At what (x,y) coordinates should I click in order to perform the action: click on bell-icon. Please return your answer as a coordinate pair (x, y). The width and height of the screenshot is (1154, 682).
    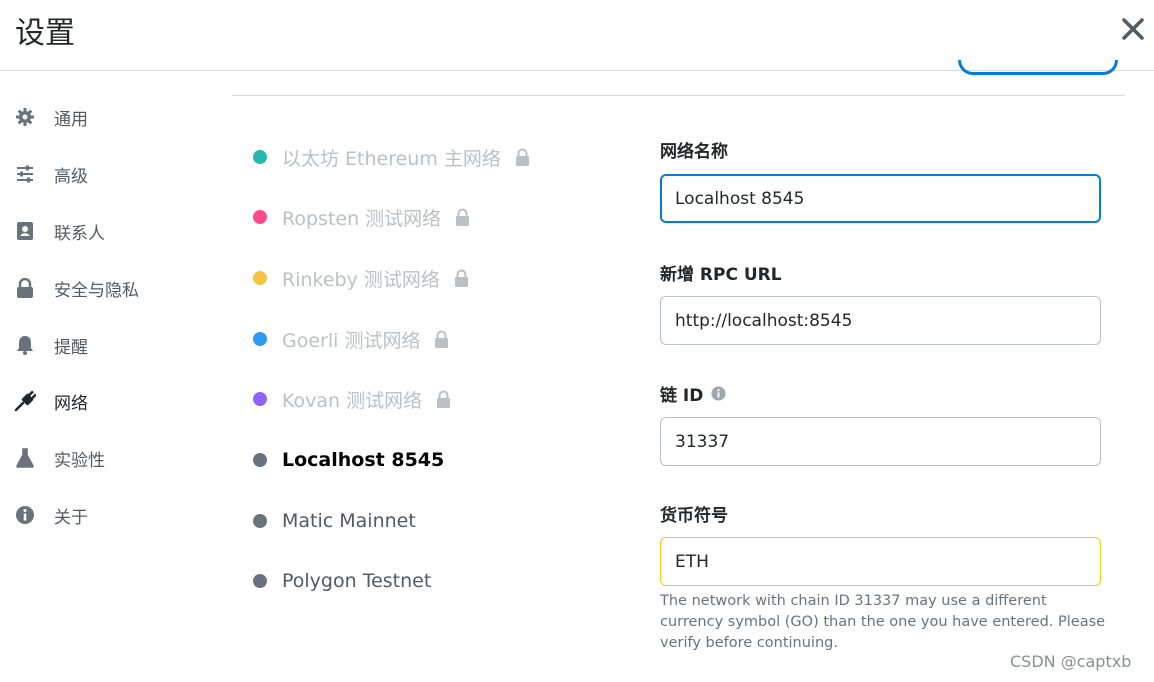
    Looking at the image, I should click on (25, 345).